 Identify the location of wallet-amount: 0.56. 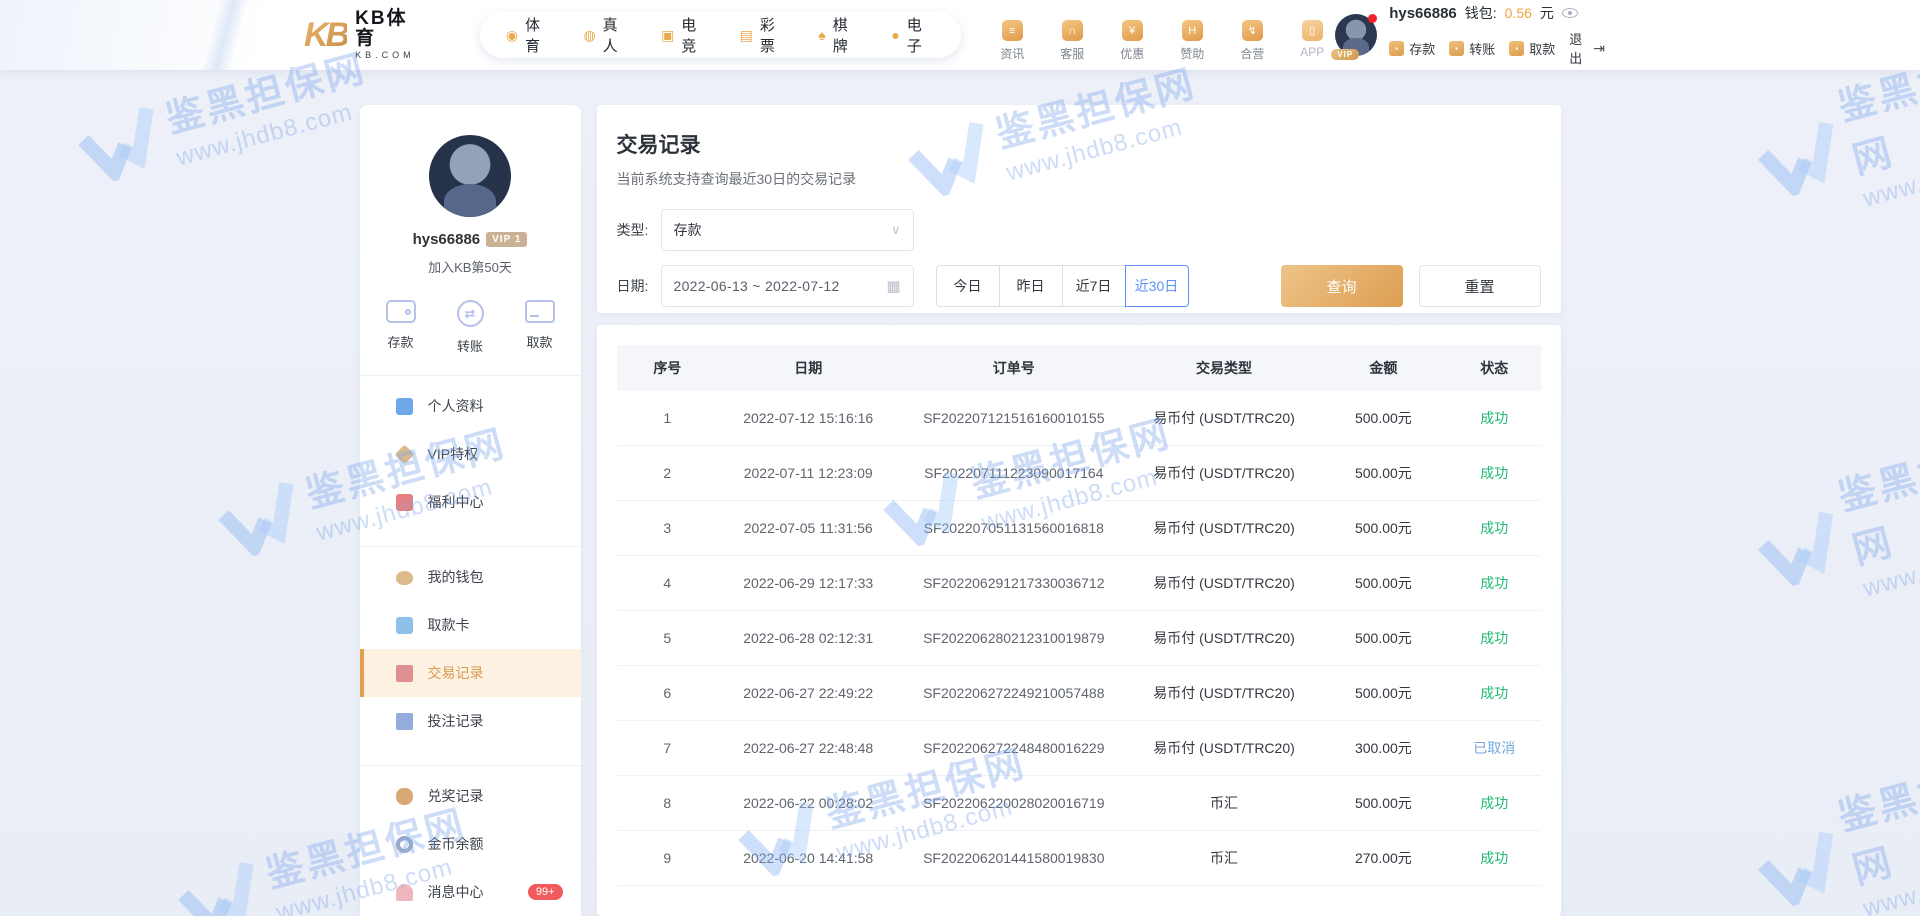
(1518, 13).